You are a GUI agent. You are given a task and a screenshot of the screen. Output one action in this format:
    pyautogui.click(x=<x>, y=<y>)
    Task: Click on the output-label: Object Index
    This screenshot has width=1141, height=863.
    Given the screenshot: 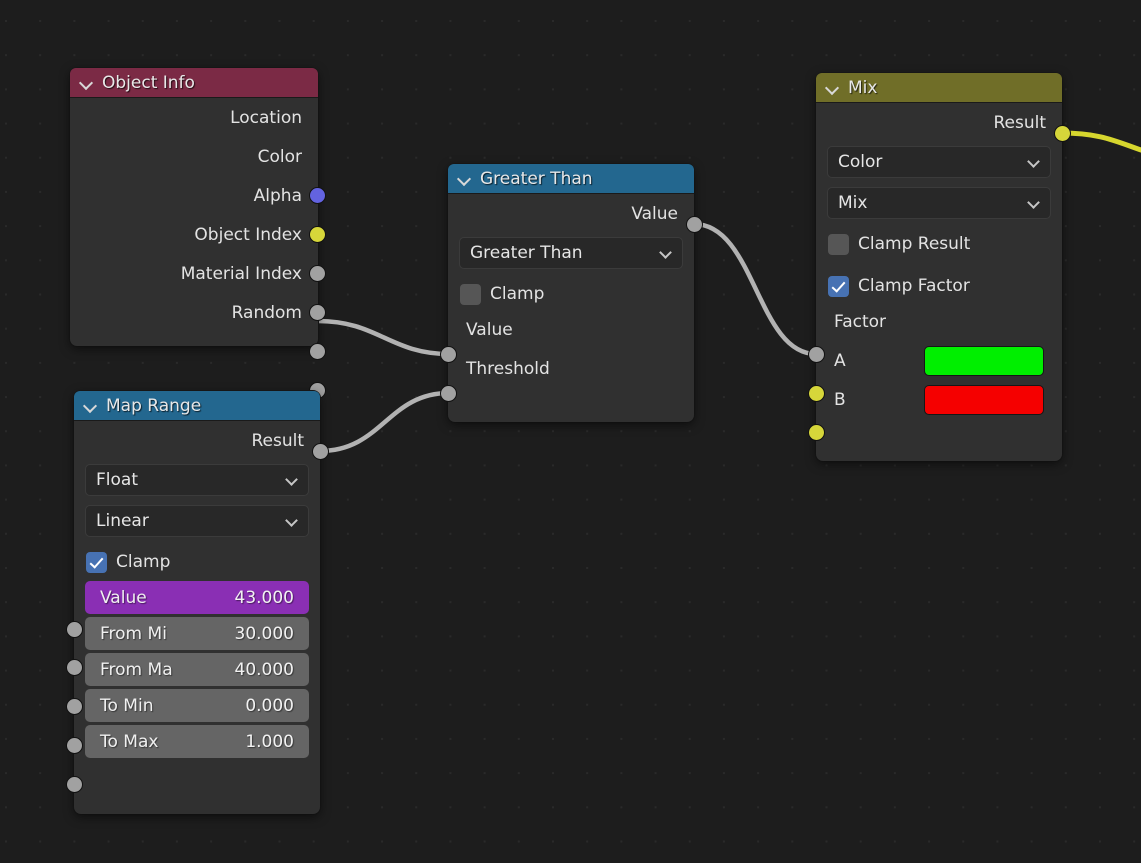 What is the action you would take?
    pyautogui.click(x=248, y=234)
    